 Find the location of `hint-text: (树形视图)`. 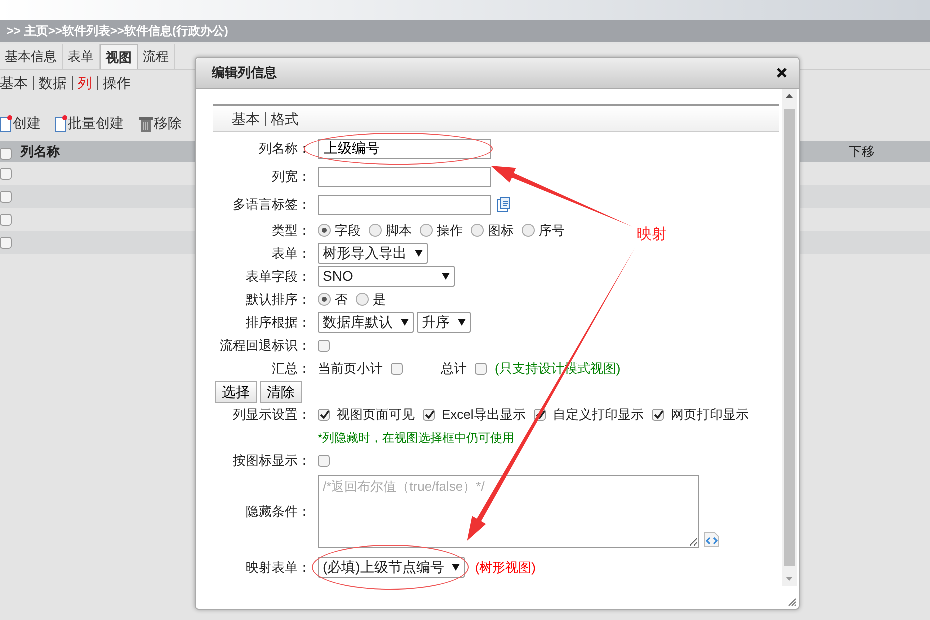

hint-text: (树形视图) is located at coordinates (505, 567).